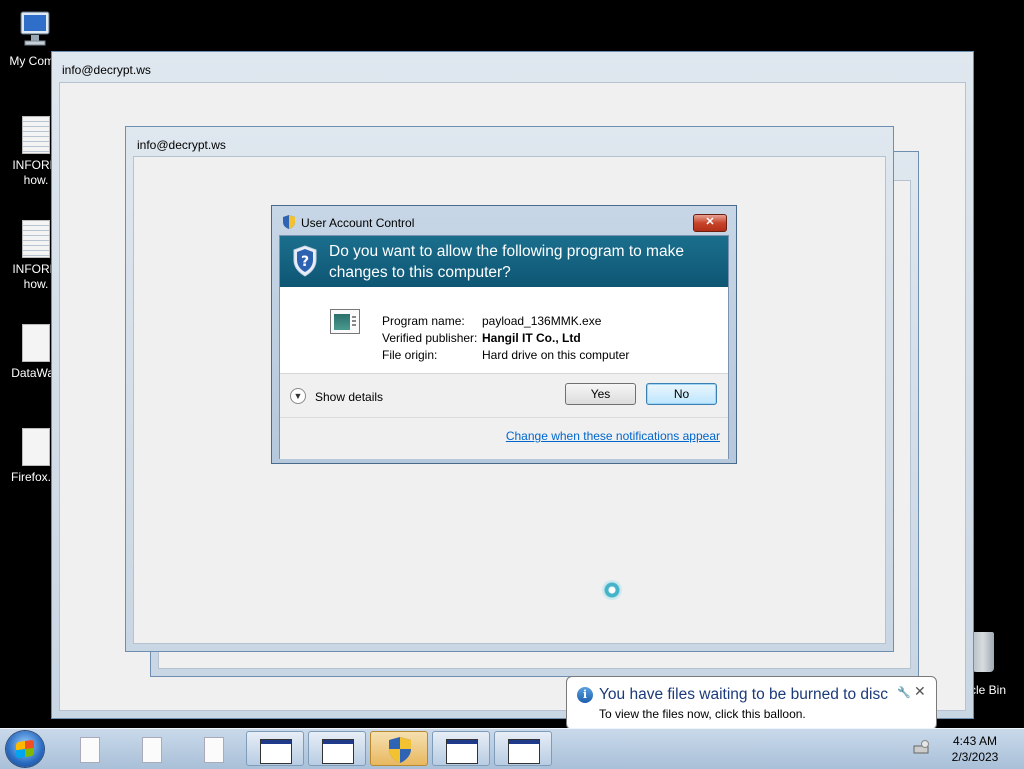 The image size is (1024, 769). I want to click on publisher-value: Hangil IT Co., Ltd, so click(531, 338).